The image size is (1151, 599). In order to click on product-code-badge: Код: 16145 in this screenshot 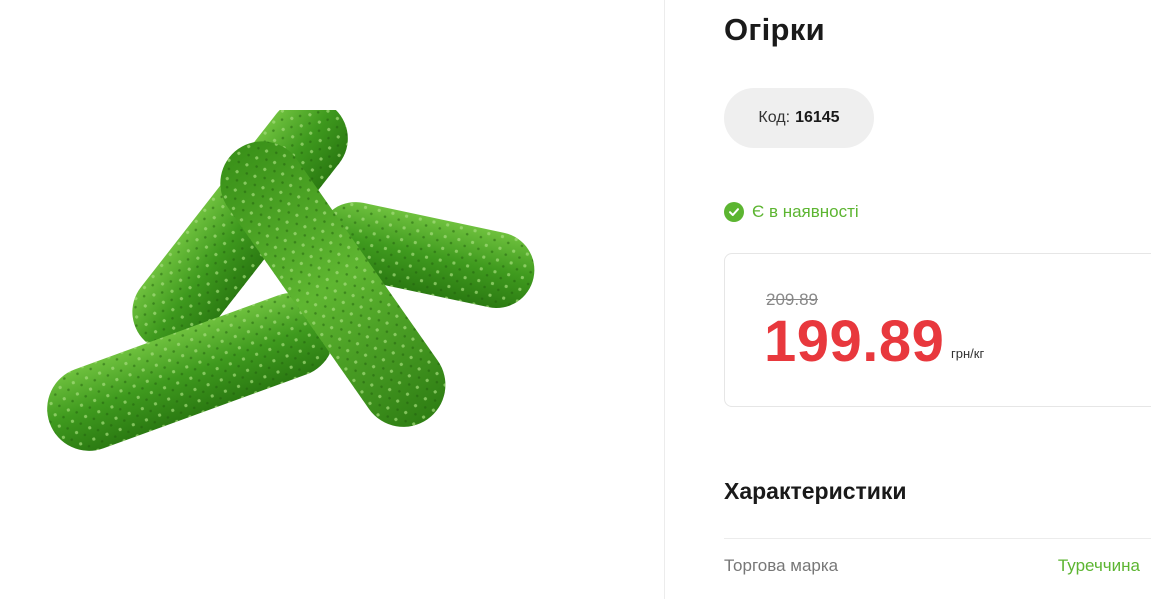, I will do `click(799, 118)`.